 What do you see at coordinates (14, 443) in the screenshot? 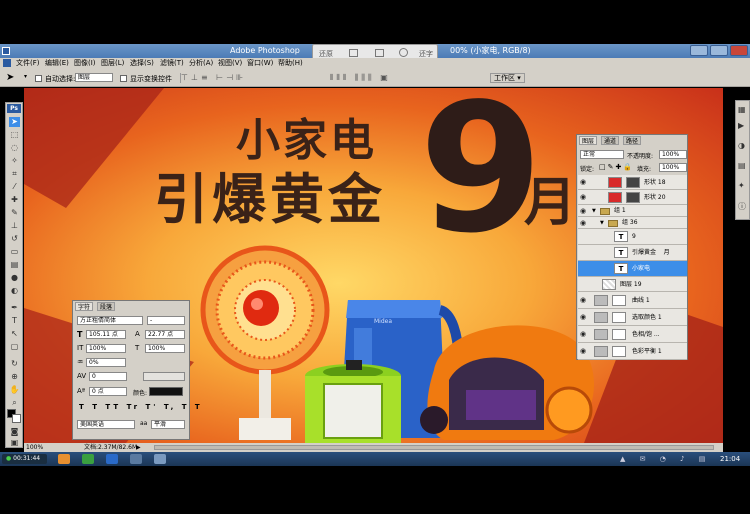
I see `screen-mode-icon: ▣` at bounding box center [14, 443].